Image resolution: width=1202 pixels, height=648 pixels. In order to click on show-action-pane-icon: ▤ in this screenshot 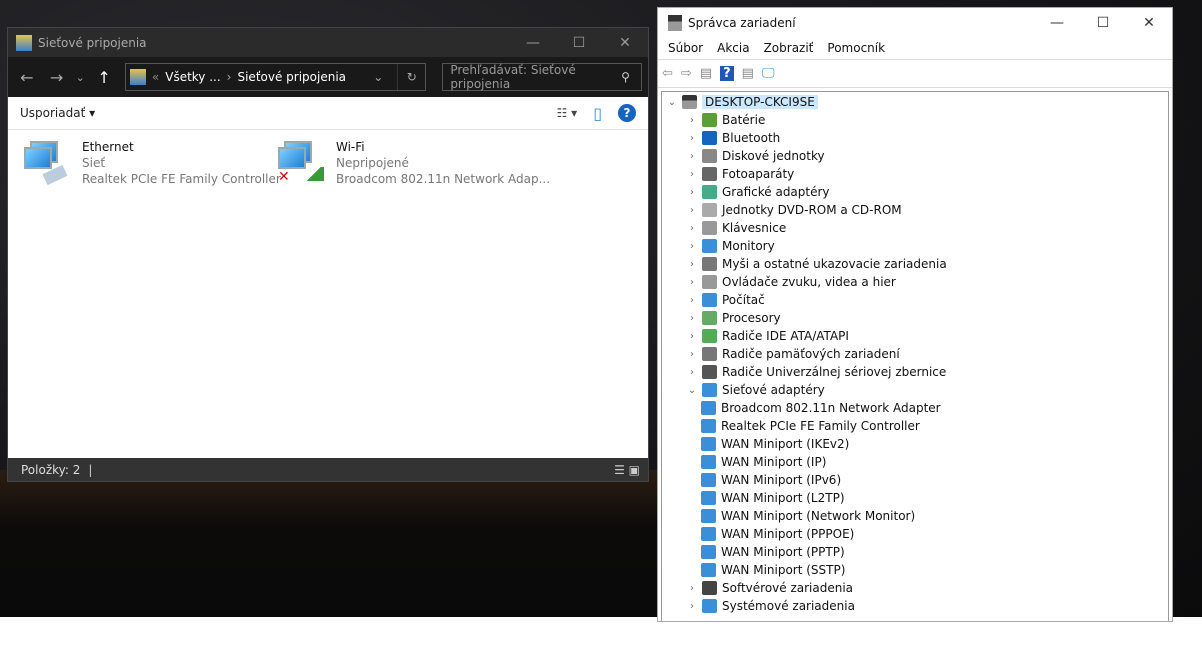, I will do `click(748, 73)`.